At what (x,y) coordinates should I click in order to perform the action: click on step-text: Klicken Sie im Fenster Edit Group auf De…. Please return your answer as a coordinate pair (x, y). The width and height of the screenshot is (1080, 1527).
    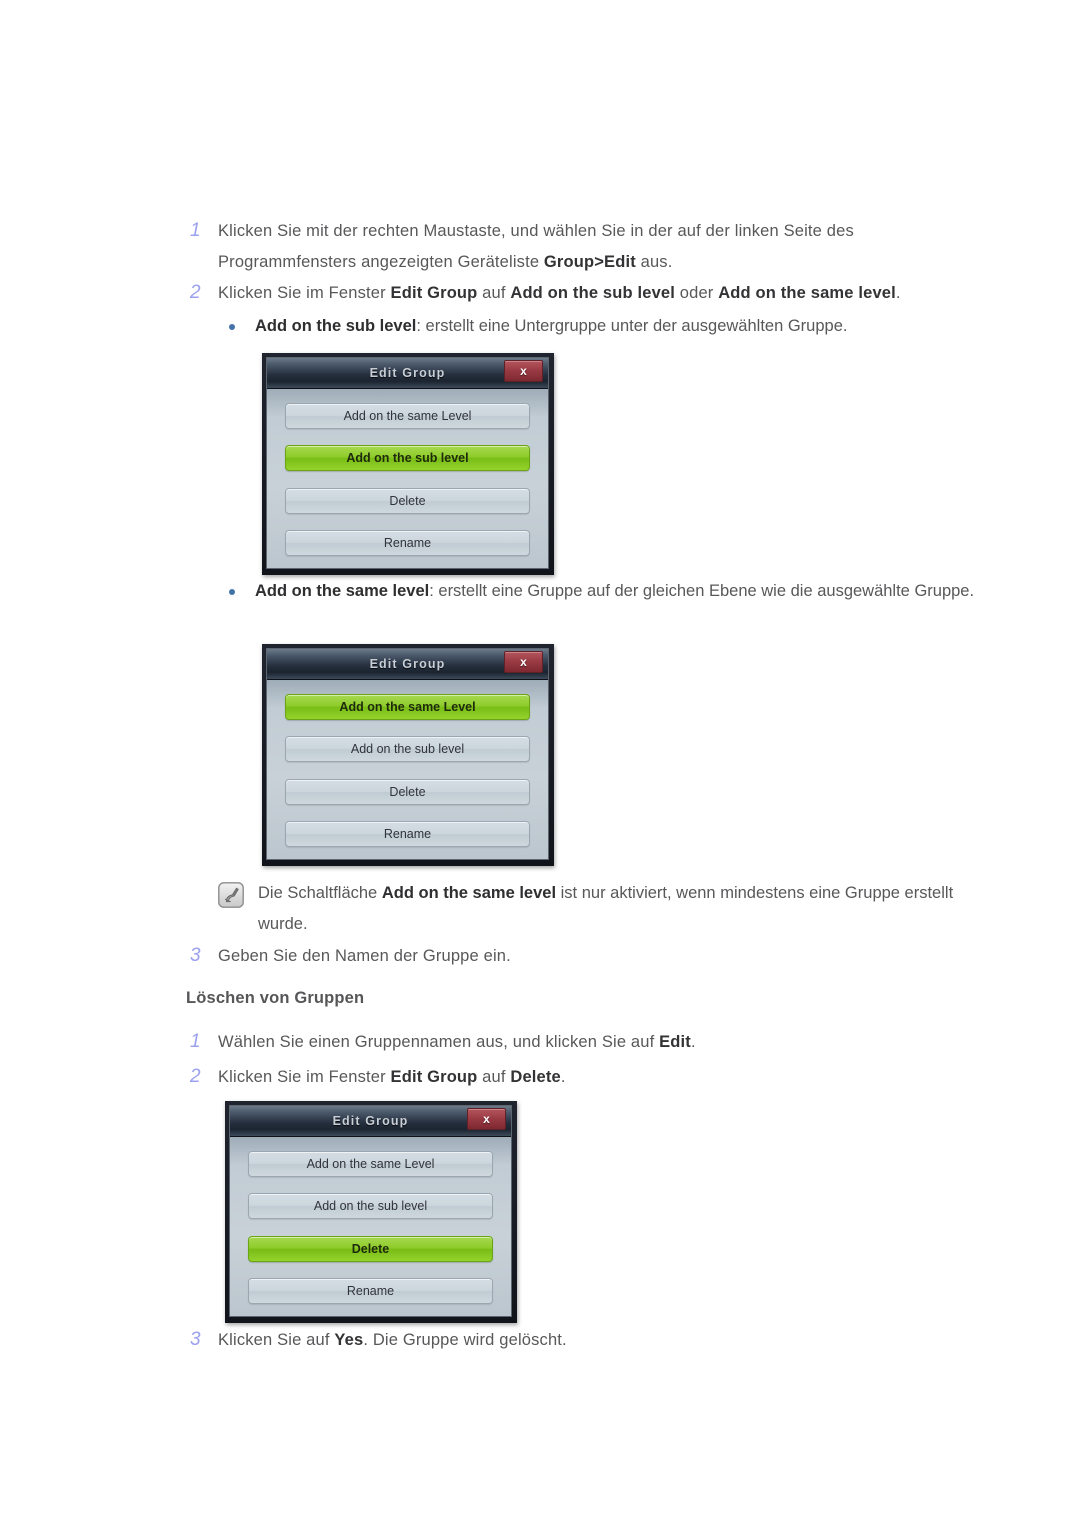
    Looking at the image, I should click on (392, 1077).